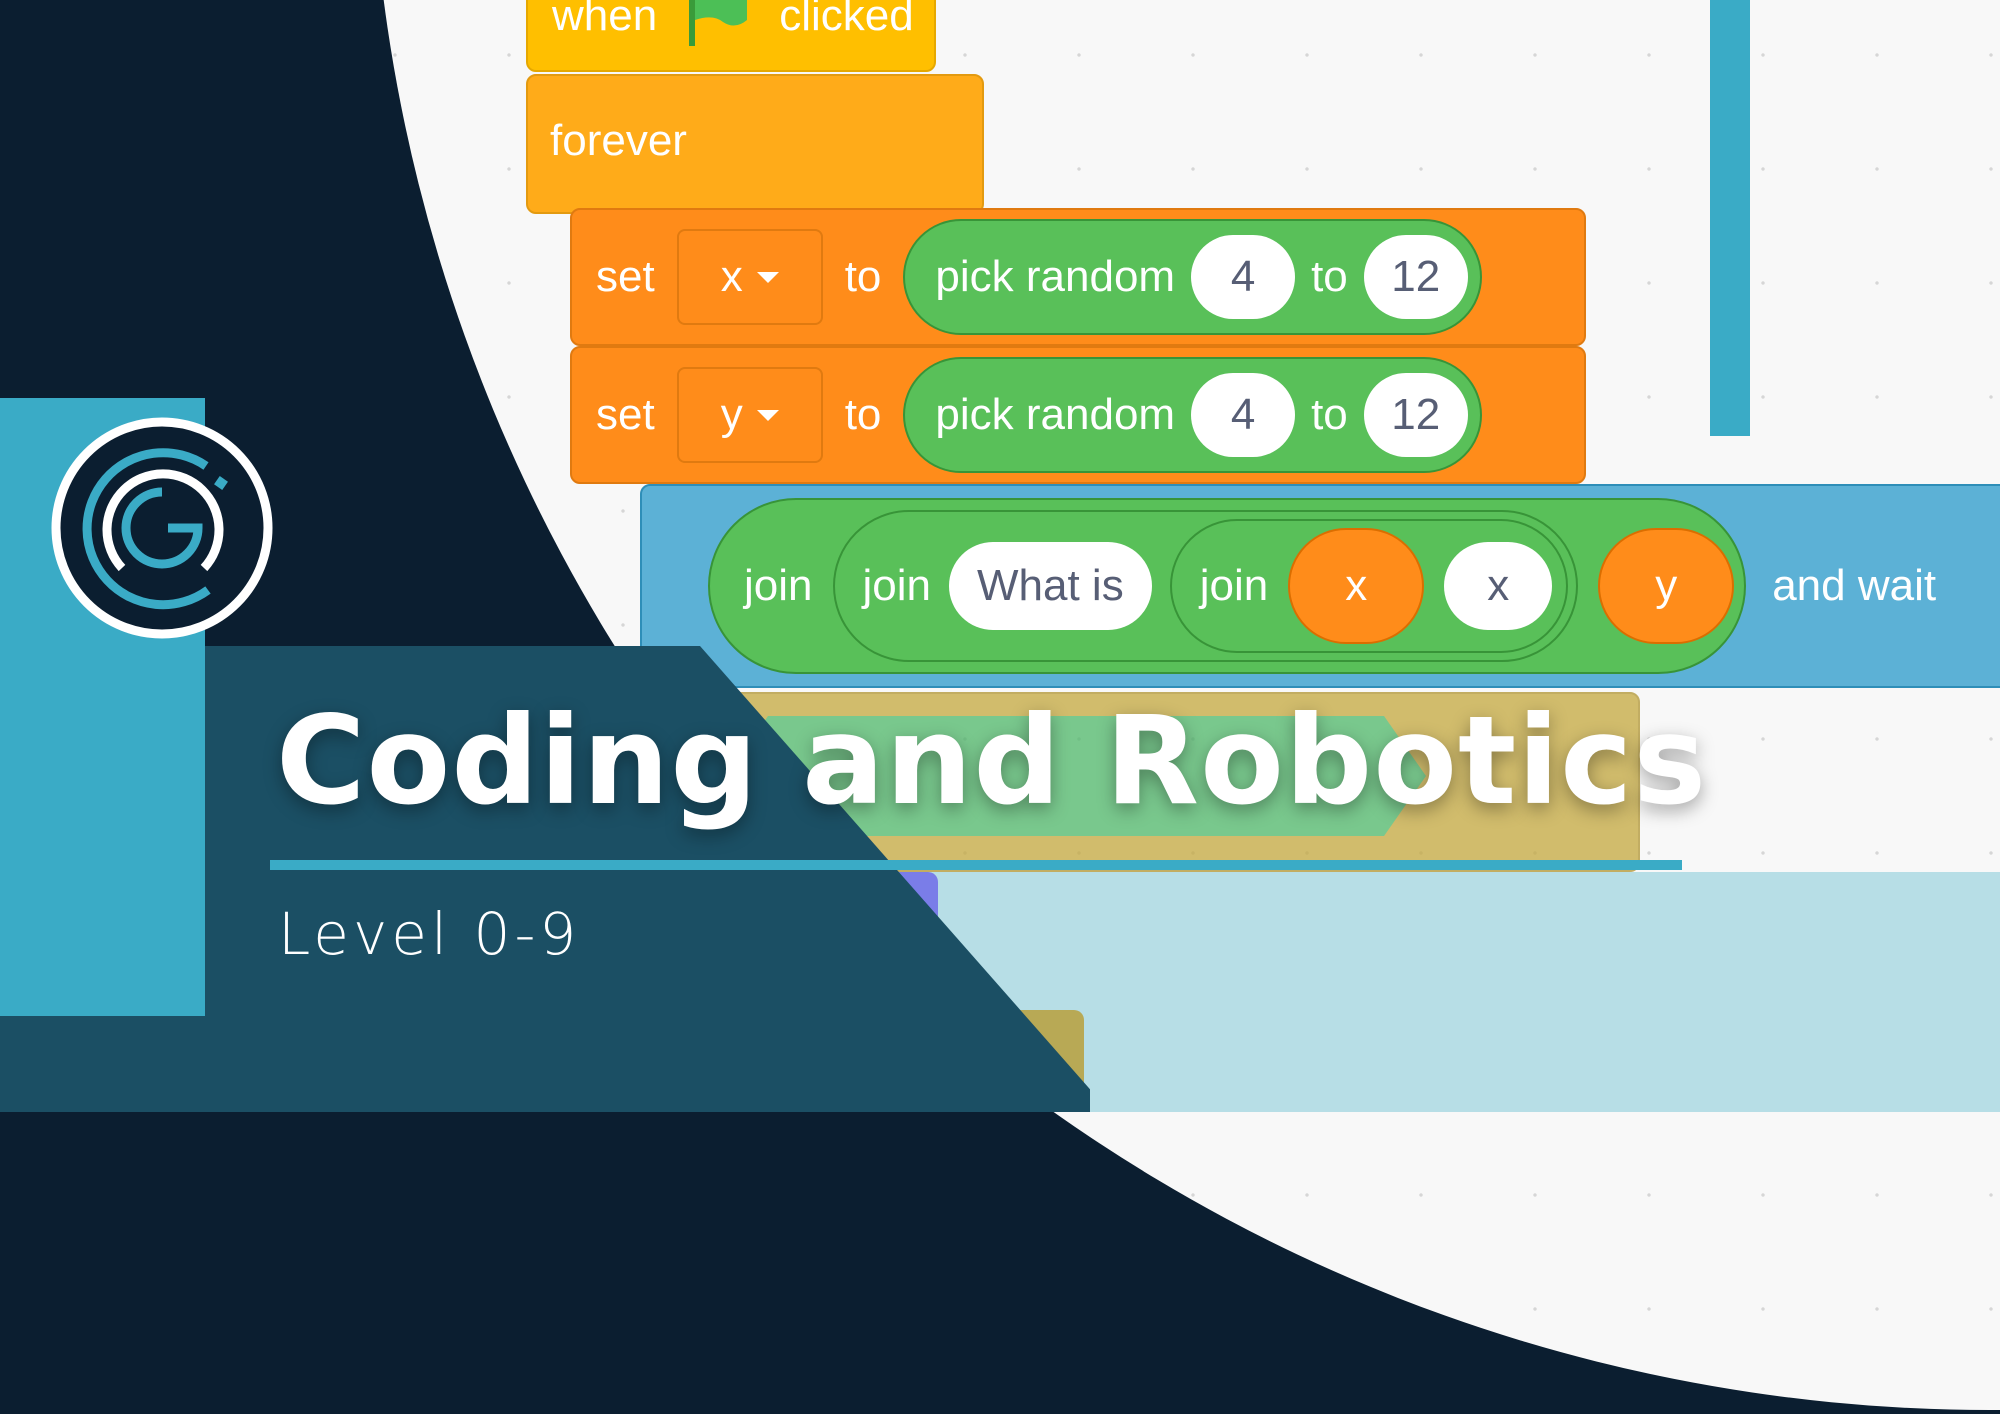 This screenshot has width=2000, height=1414. I want to click on hat-label-when: when, so click(605, 20).